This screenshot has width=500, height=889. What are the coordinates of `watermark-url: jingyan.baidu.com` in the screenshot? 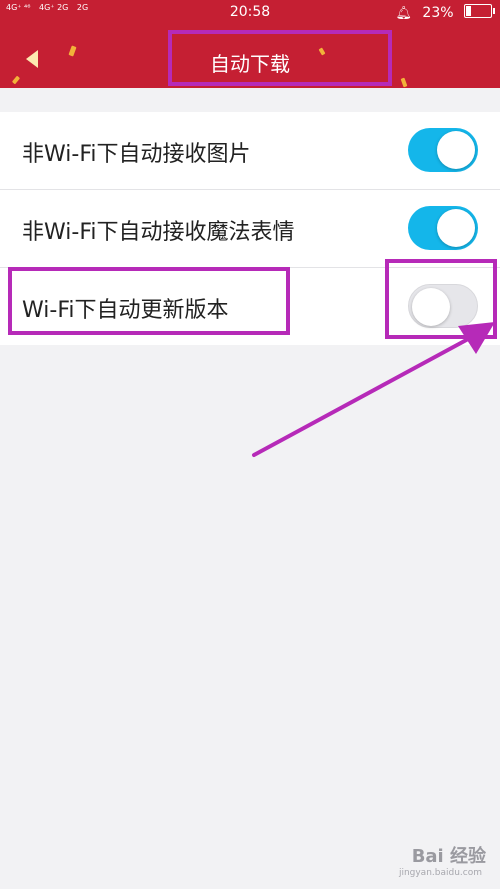 It's located at (440, 873).